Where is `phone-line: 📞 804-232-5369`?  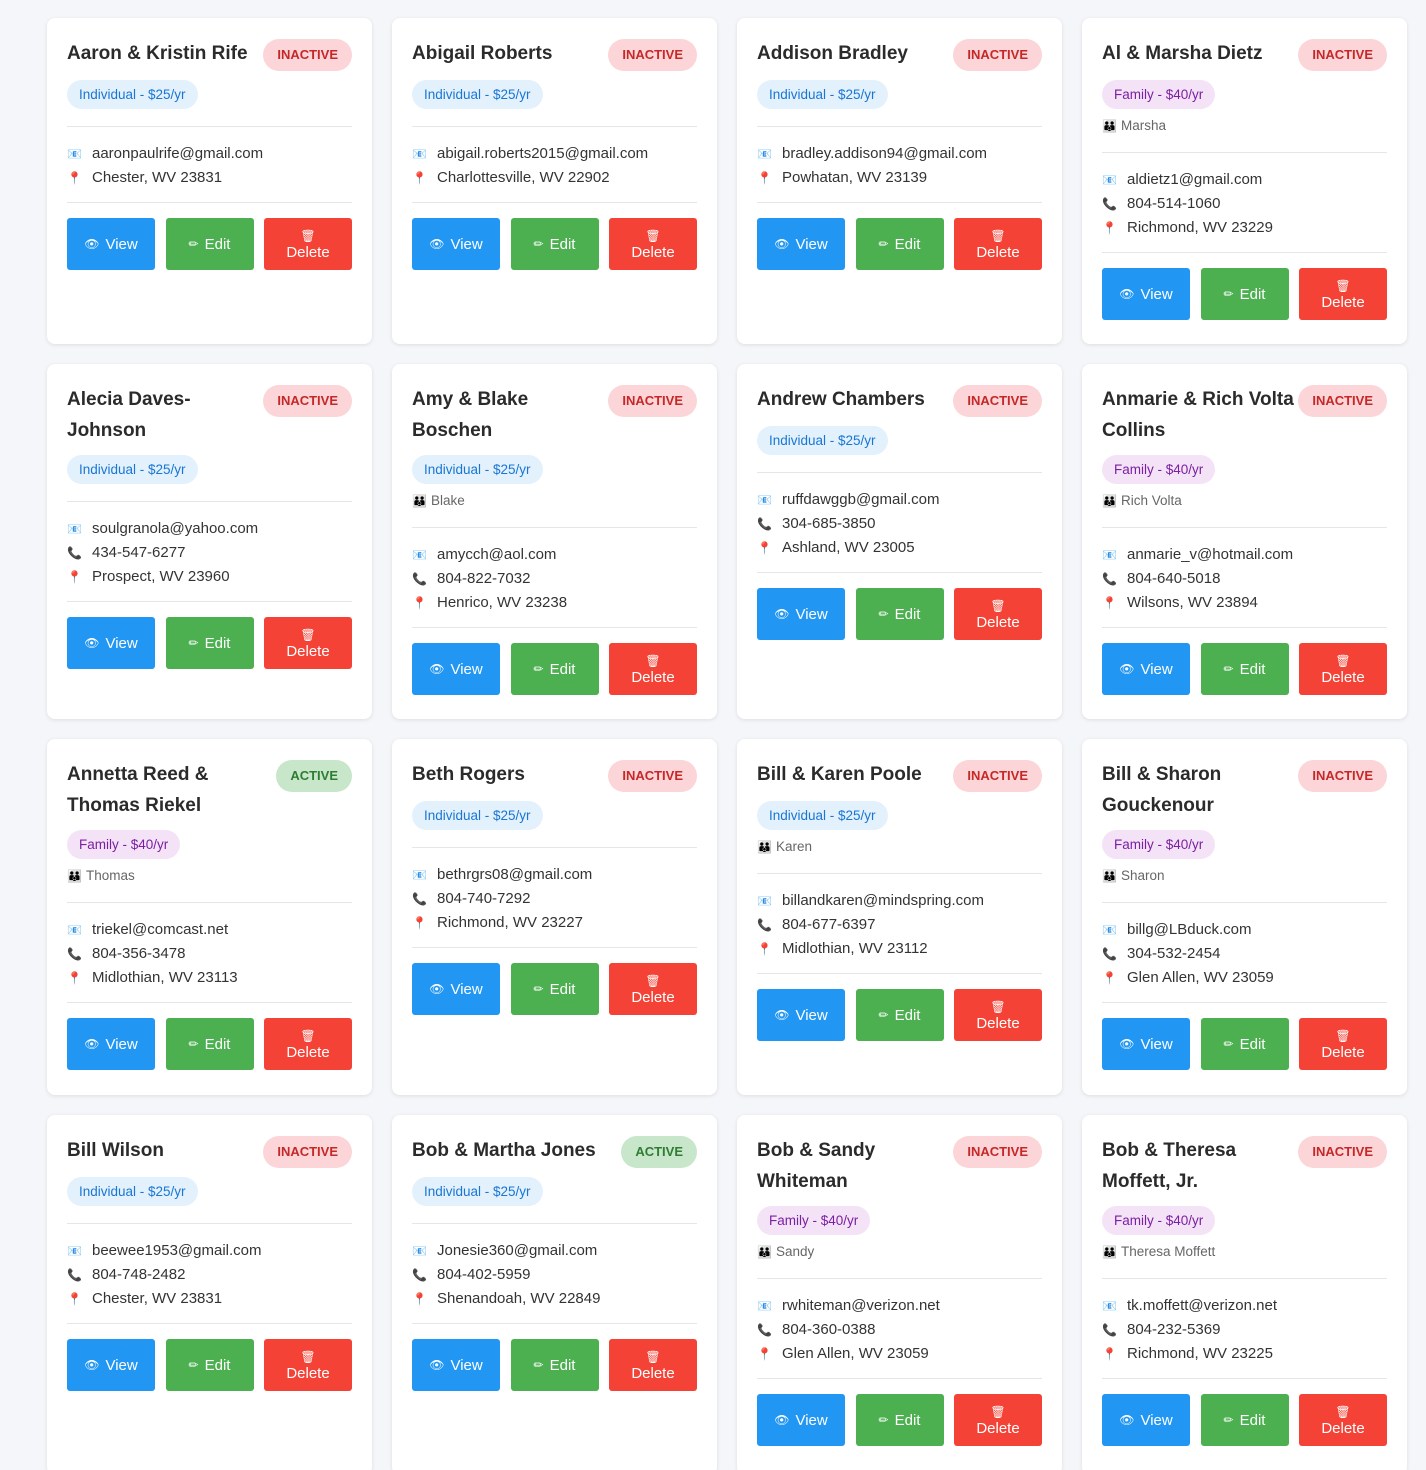 phone-line: 📞 804-232-5369 is located at coordinates (1244, 1330).